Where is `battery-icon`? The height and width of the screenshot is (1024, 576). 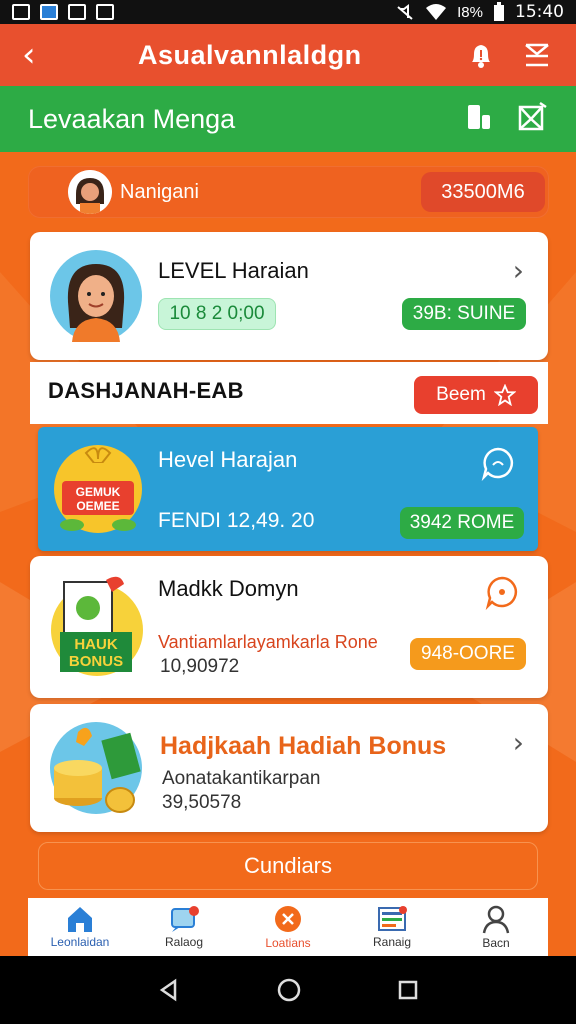
battery-icon is located at coordinates (499, 11).